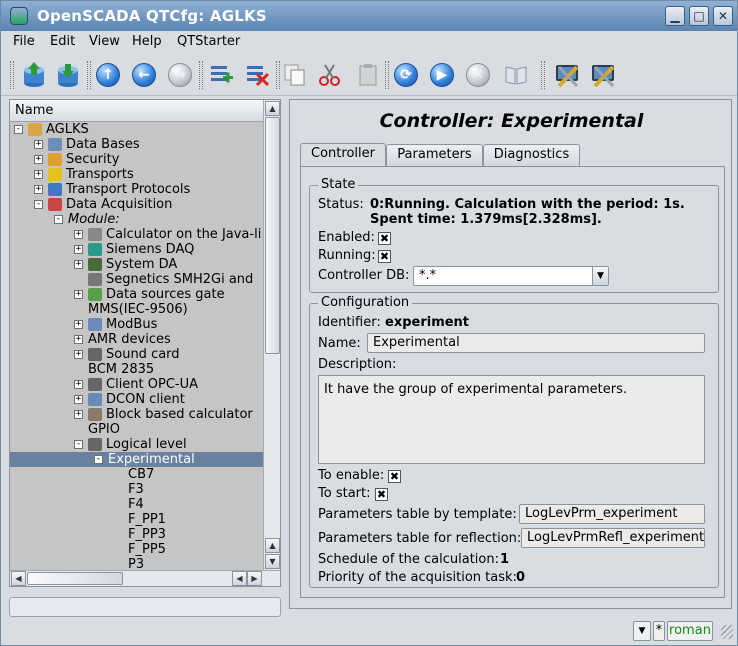  I want to click on tree-item: Segnetics SMH2Gi and, so click(136, 279).